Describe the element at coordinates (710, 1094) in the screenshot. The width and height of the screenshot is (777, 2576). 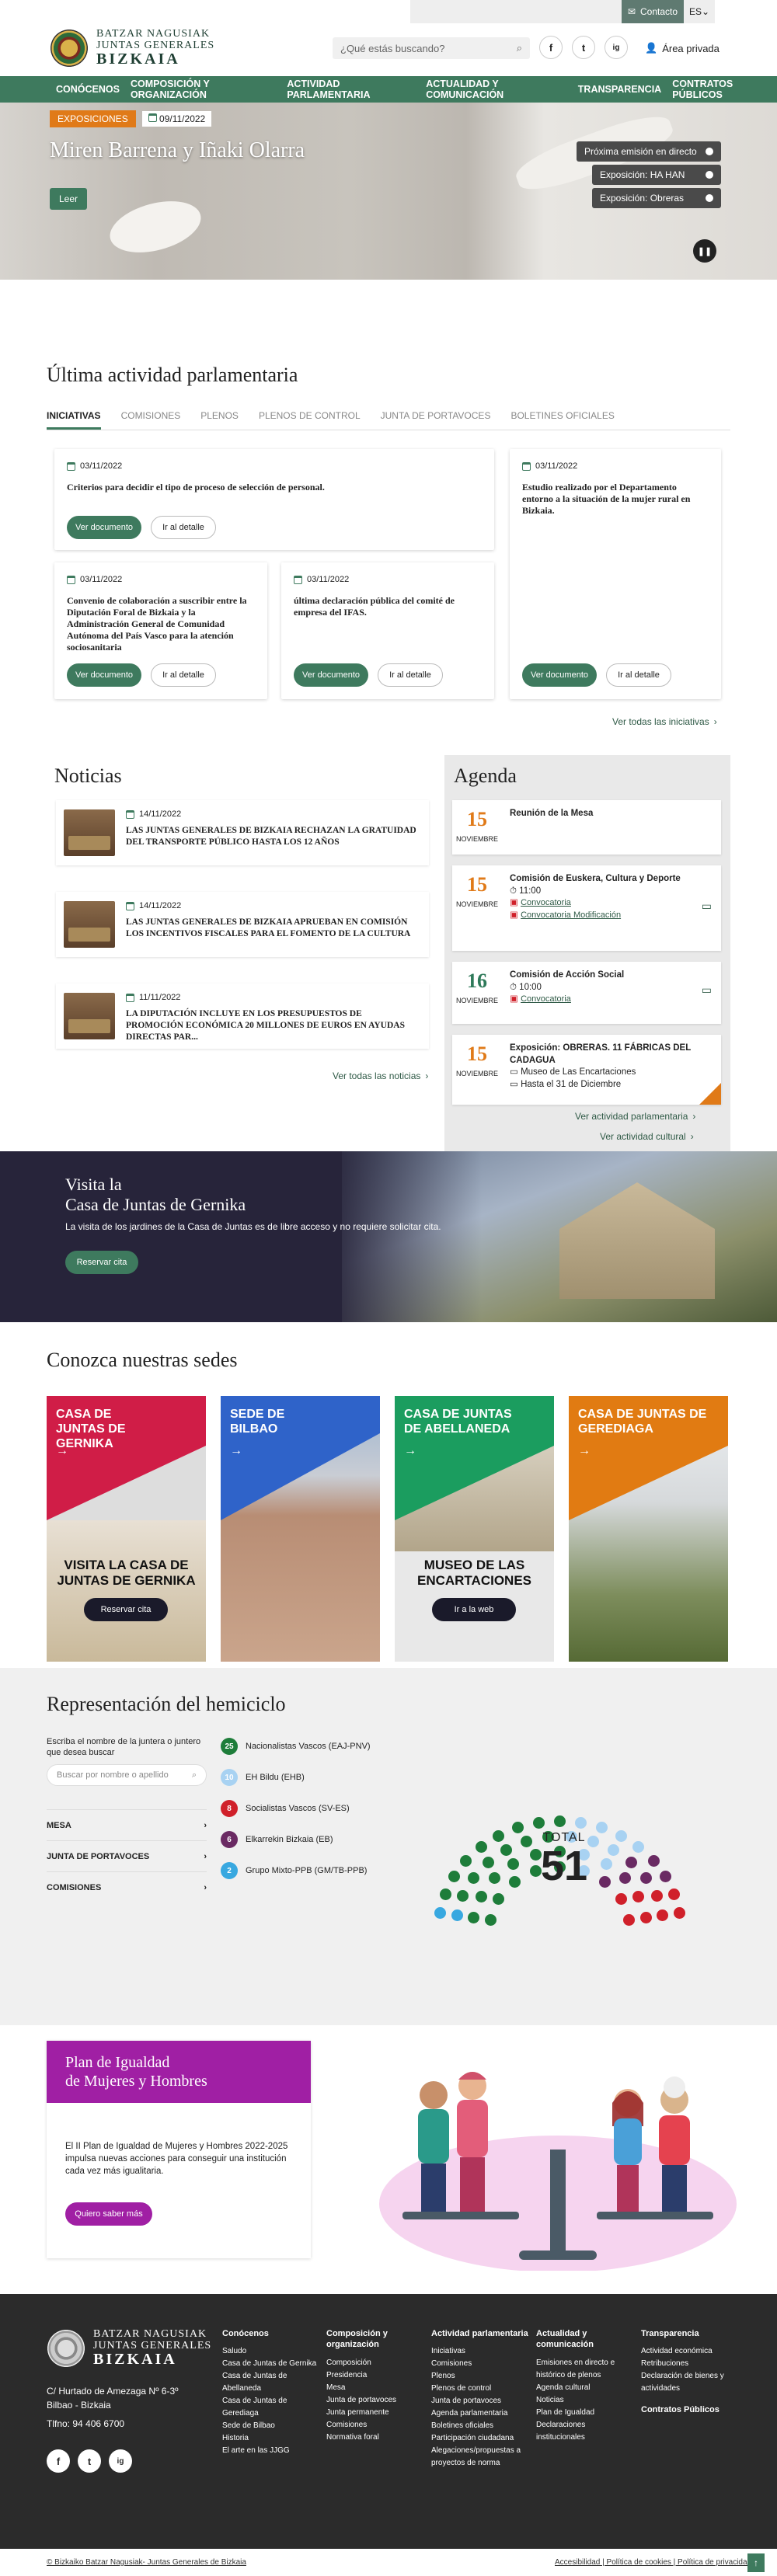
I see `arrow-corner-icon` at that location.